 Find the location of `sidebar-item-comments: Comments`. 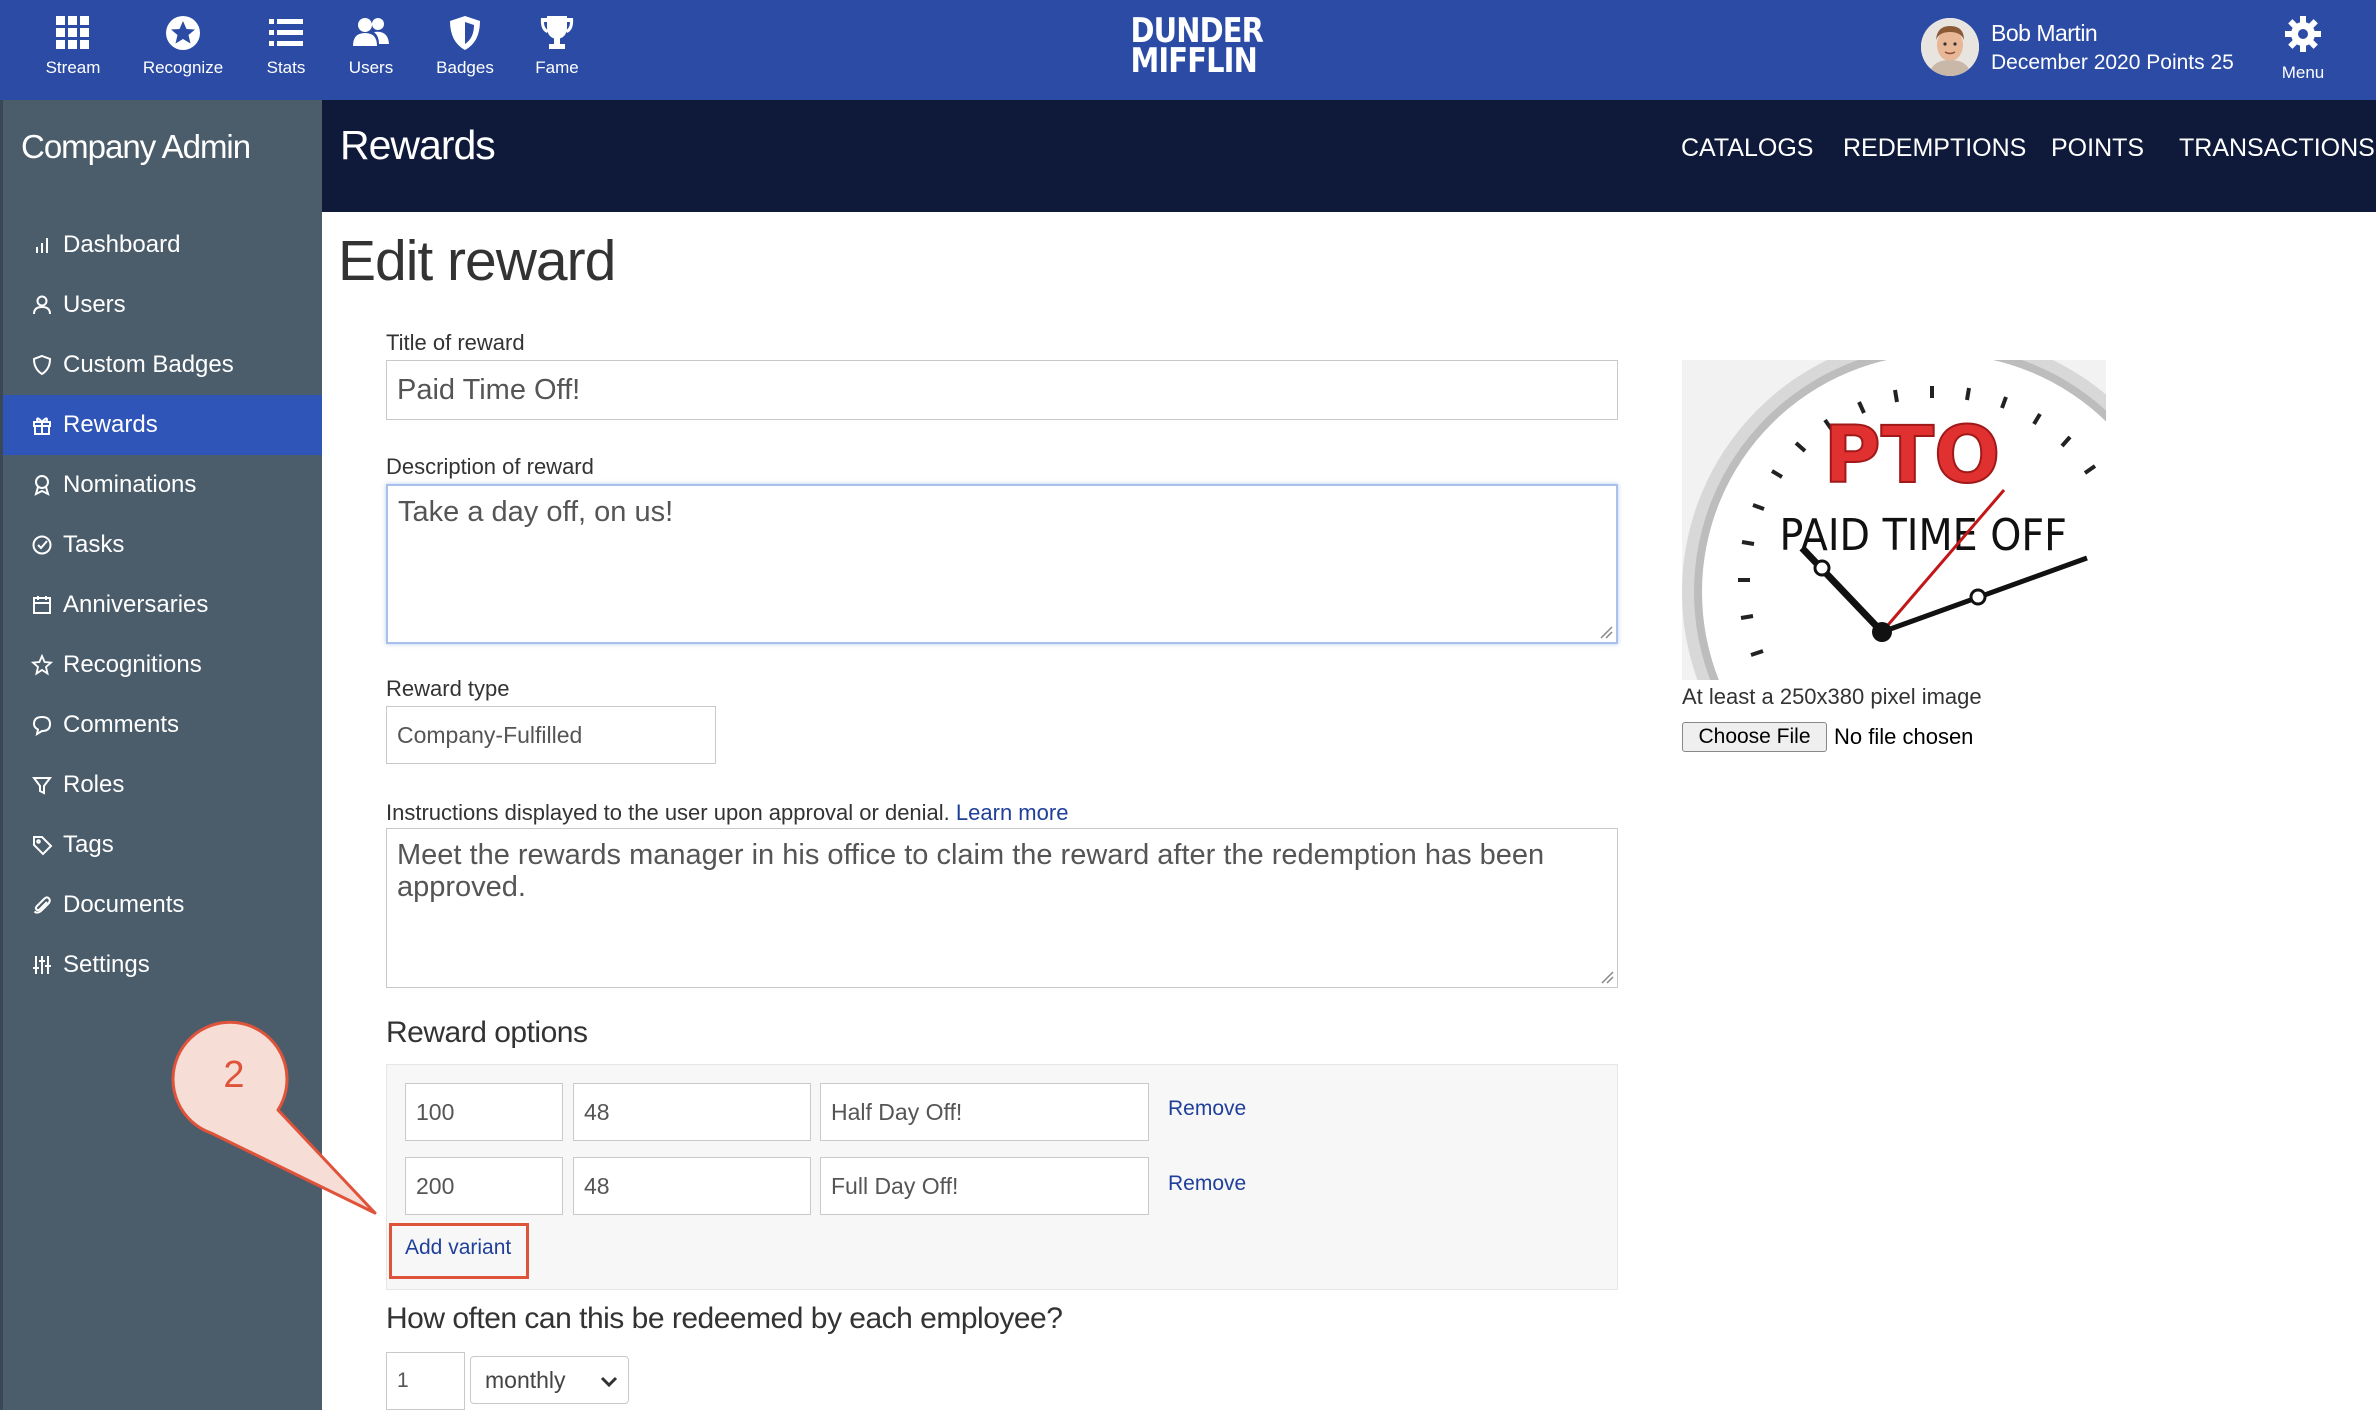

sidebar-item-comments: Comments is located at coordinates (162, 725).